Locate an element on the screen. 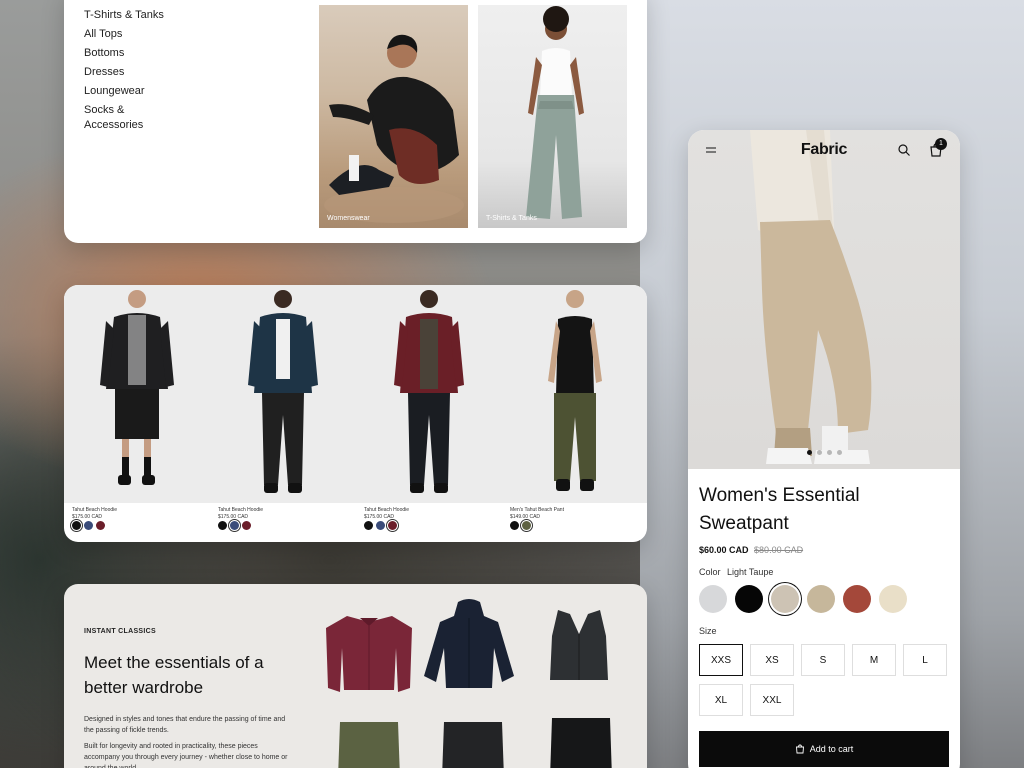  brand-logo: Fabric is located at coordinates (824, 150).